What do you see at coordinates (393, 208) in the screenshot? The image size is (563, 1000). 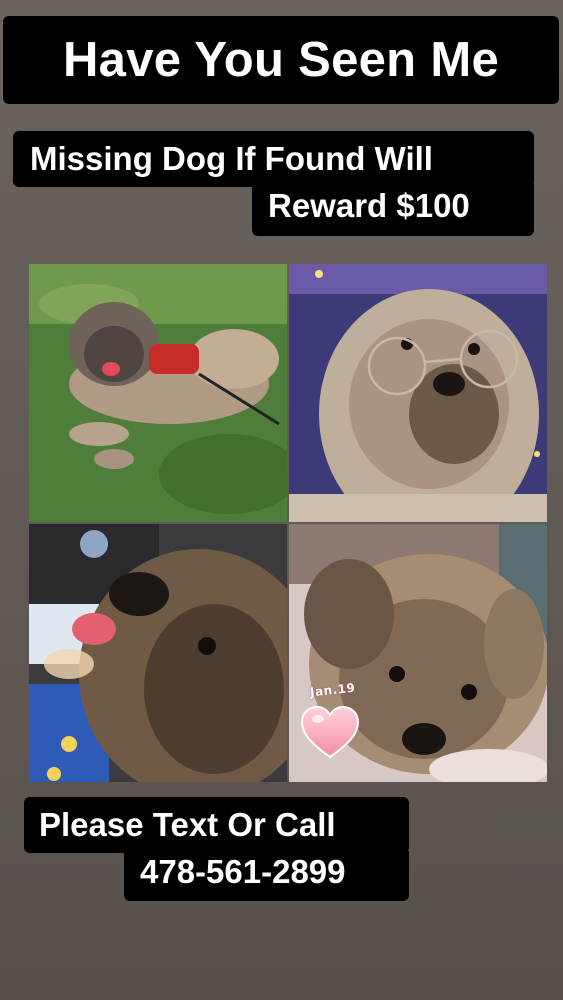 I see `missing-line-2: Reward $100` at bounding box center [393, 208].